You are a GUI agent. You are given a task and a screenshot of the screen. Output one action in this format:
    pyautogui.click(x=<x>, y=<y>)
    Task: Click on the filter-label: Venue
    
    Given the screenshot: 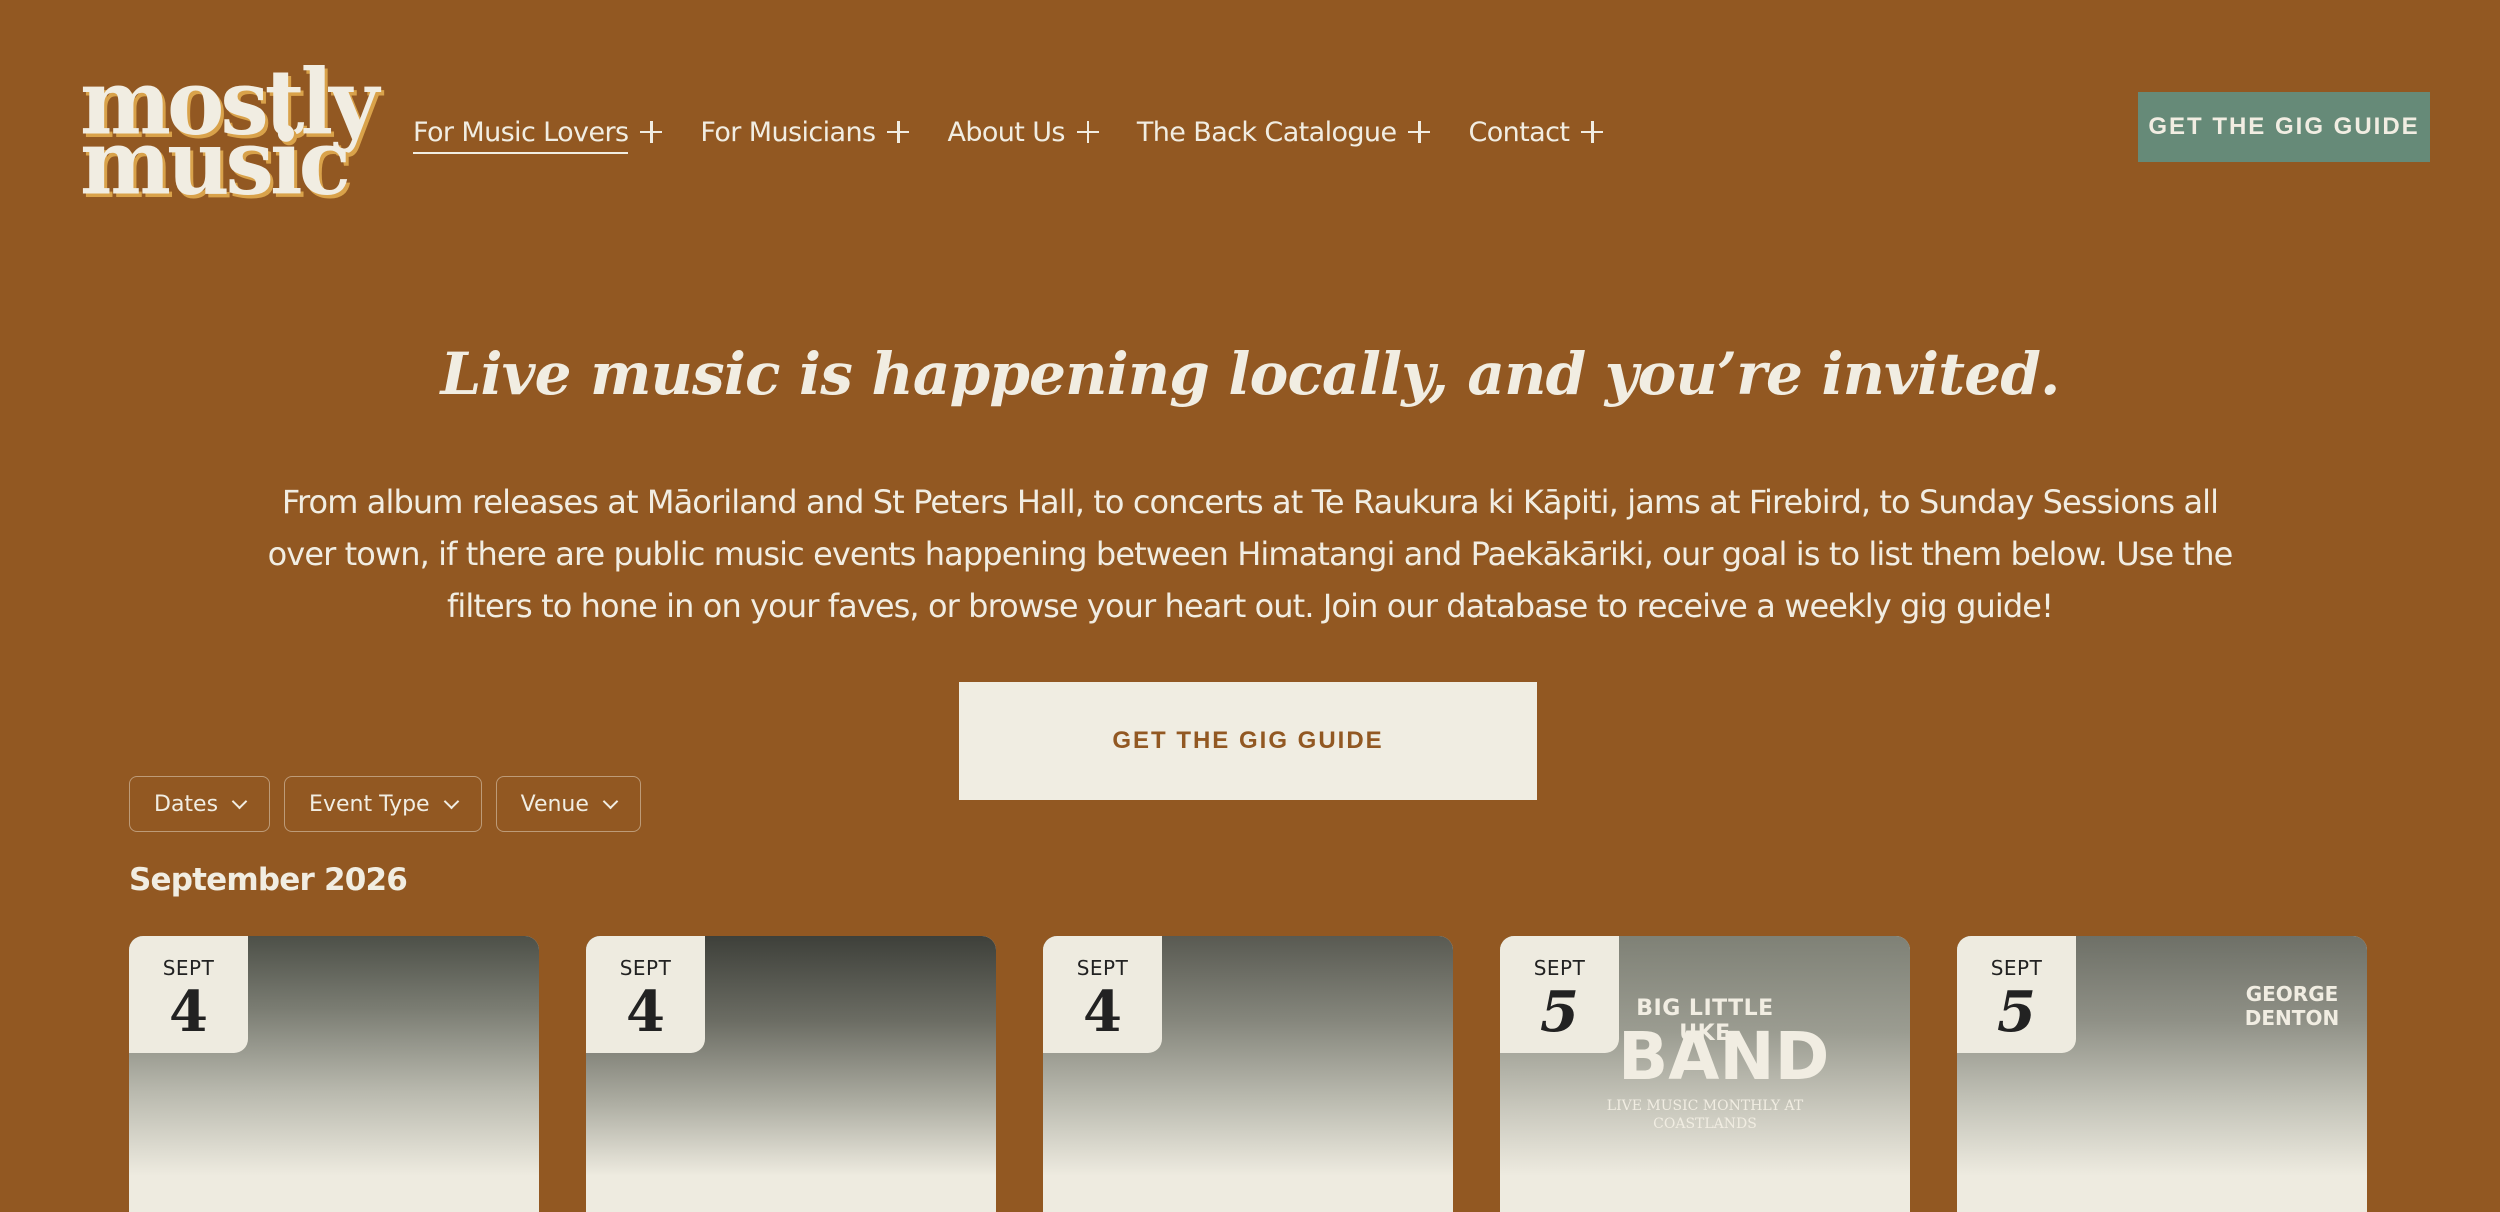 What is the action you would take?
    pyautogui.click(x=554, y=804)
    